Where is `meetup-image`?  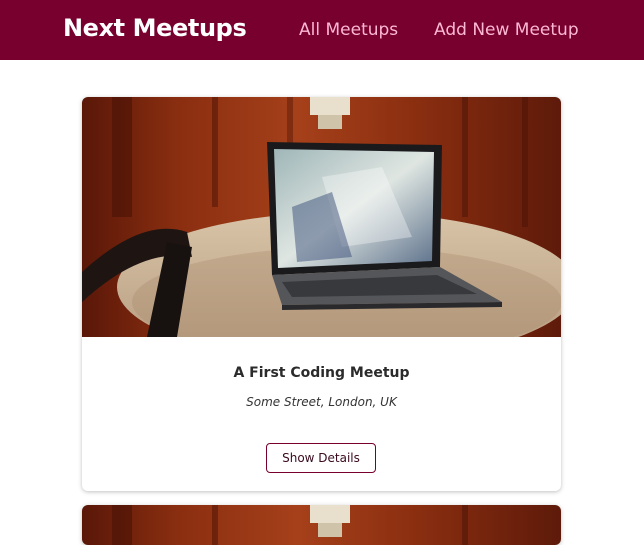
meetup-image is located at coordinates (321, 525).